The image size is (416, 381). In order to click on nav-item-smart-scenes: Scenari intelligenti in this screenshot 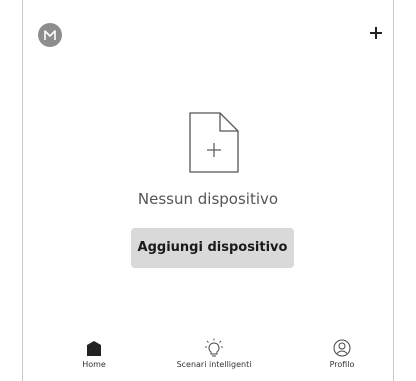, I will do `click(214, 358)`.